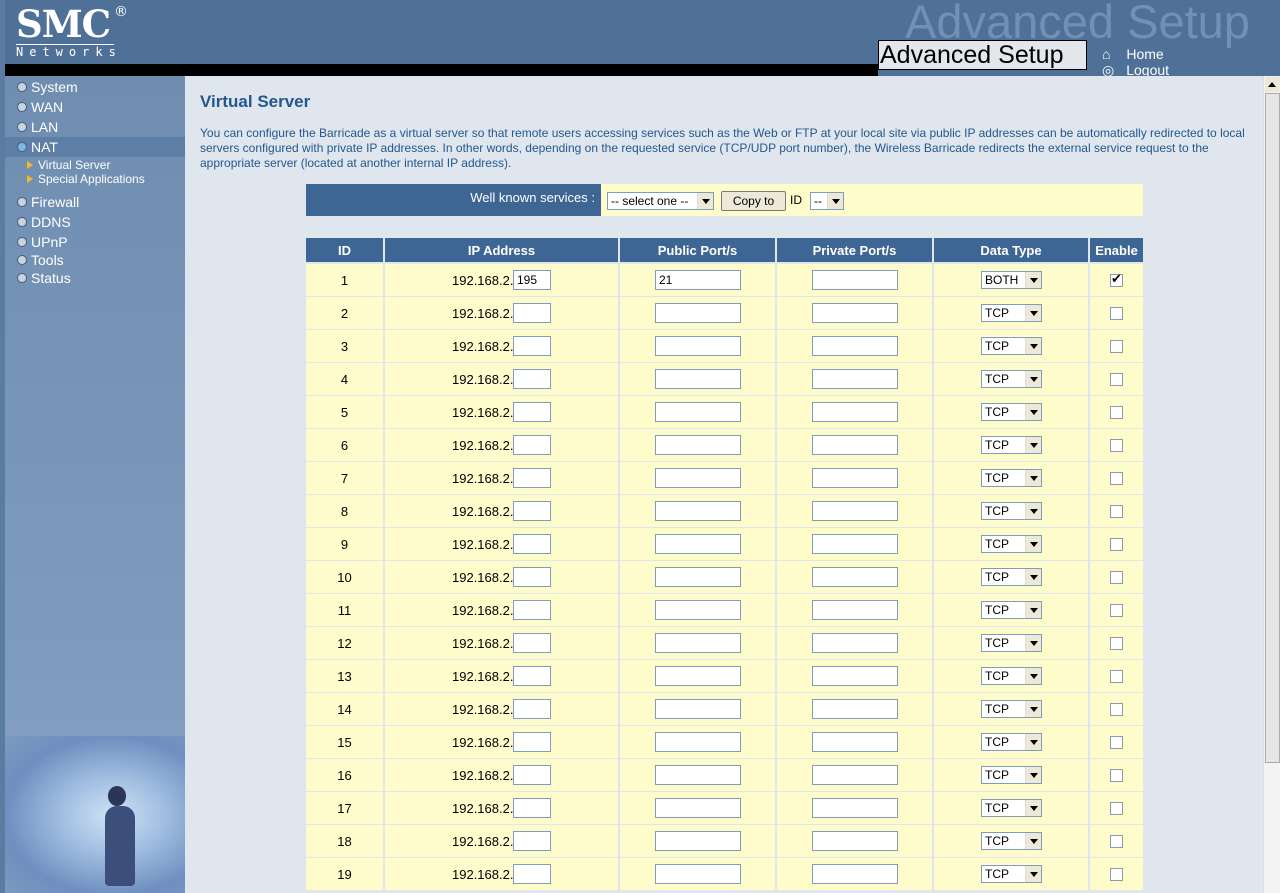  What do you see at coordinates (68, 165) in the screenshot?
I see `sidebar-subitem-virtual-server: Virtual Server` at bounding box center [68, 165].